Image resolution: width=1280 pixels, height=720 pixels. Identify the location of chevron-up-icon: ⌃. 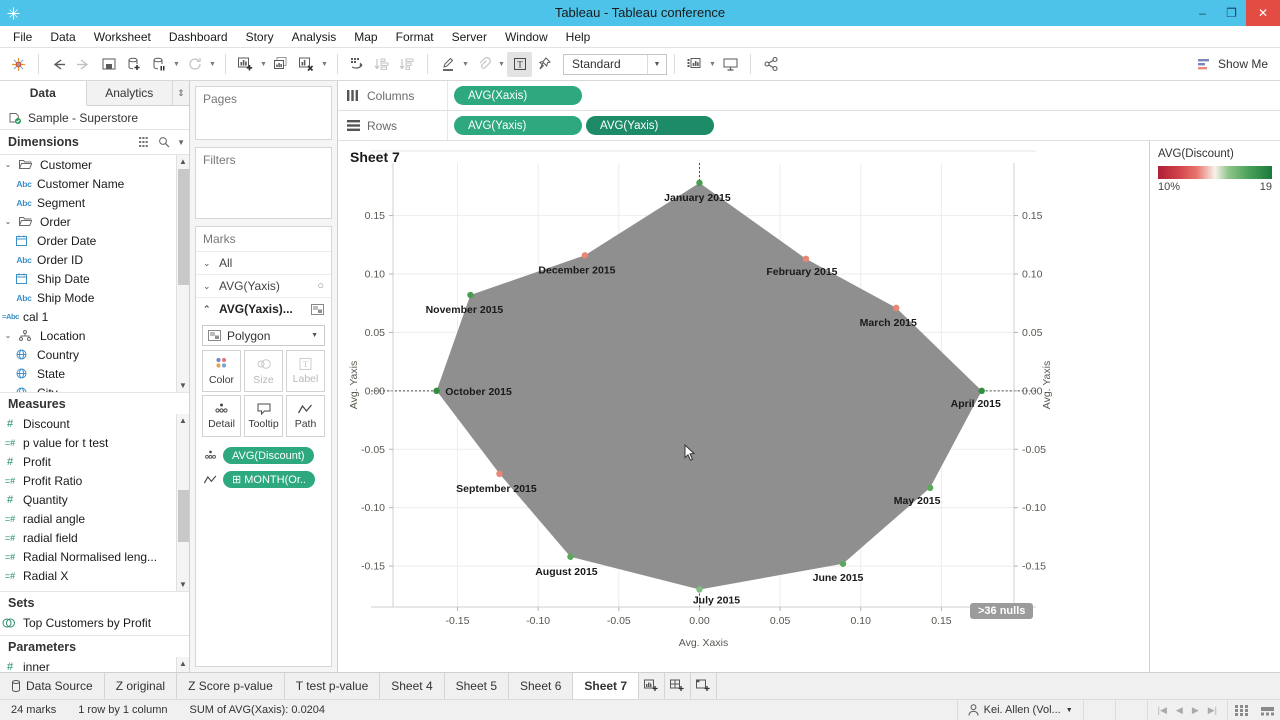
(208, 309).